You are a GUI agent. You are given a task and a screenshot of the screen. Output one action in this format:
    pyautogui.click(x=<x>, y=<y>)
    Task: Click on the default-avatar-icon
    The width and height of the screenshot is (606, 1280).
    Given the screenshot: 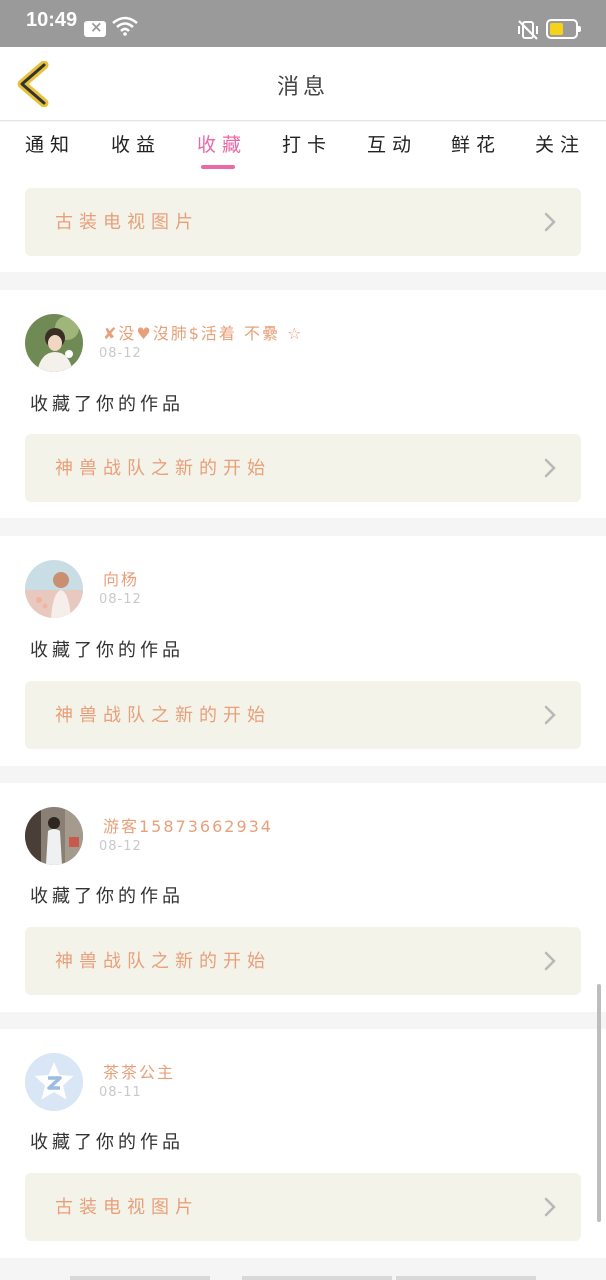 What is the action you would take?
    pyautogui.click(x=54, y=1082)
    